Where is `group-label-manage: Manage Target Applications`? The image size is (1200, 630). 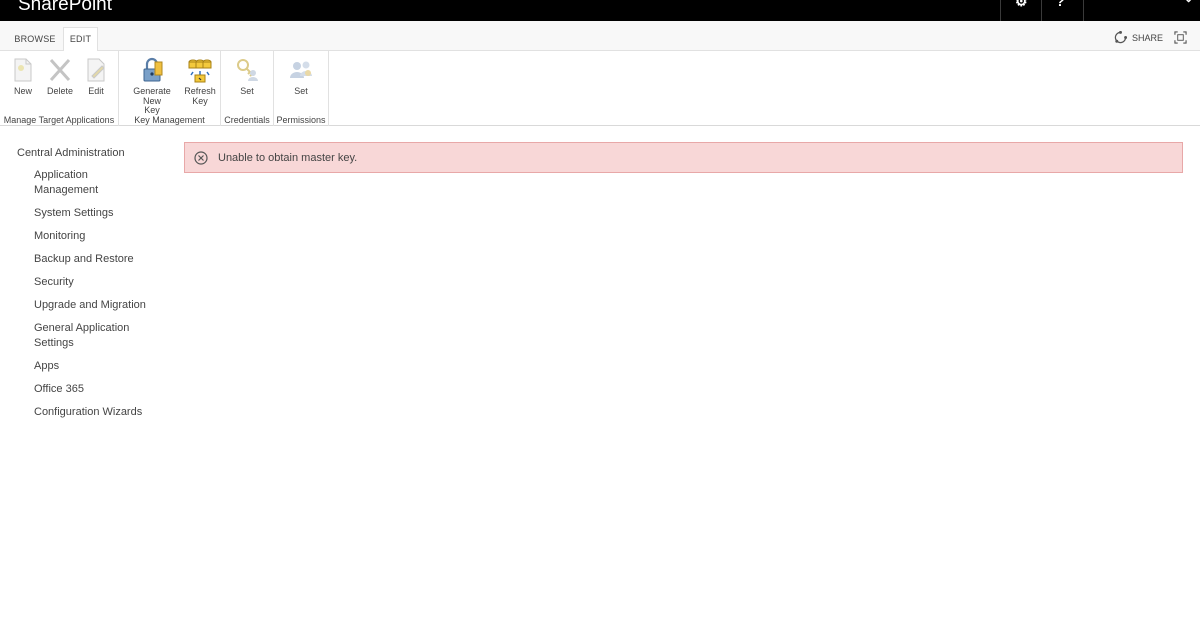
group-label-manage: Manage Target Applications is located at coordinates (59, 120).